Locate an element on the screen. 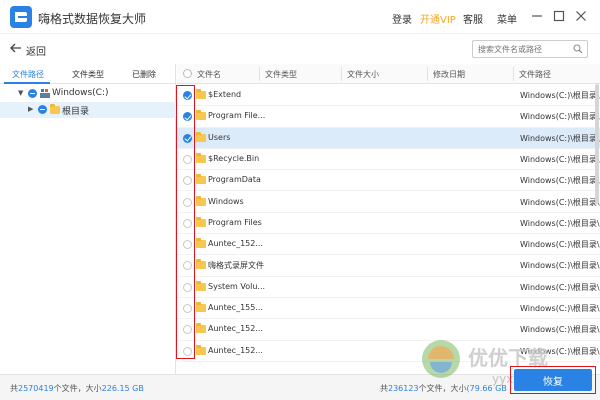 The height and width of the screenshot is (400, 600). col-type: 文件类型 is located at coordinates (281, 74).